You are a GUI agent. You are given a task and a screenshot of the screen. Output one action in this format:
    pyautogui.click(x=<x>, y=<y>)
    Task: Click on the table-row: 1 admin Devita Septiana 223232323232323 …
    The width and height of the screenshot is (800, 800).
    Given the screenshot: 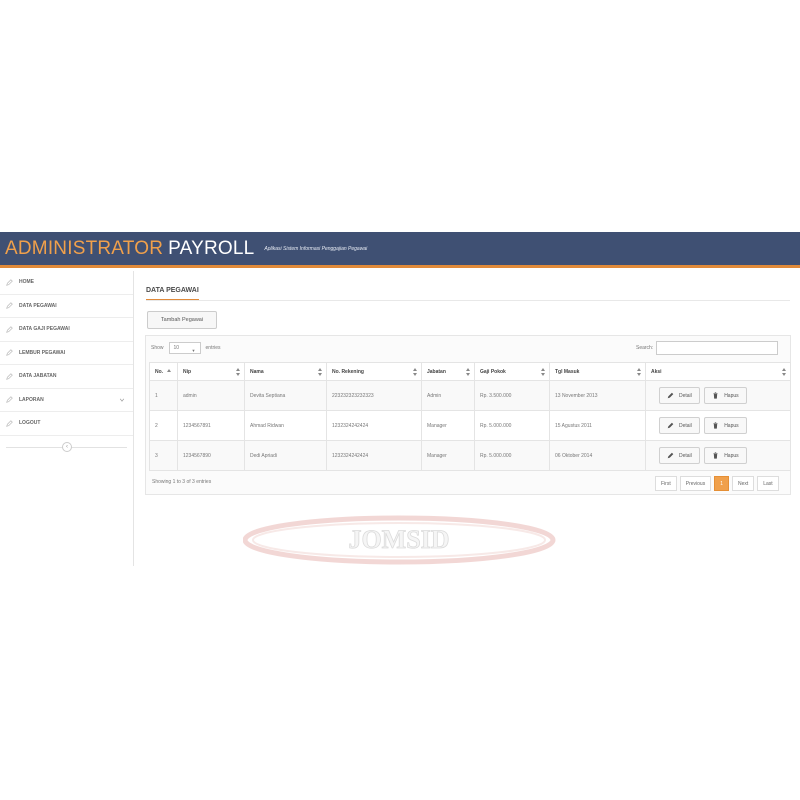 What is the action you would take?
    pyautogui.click(x=470, y=395)
    